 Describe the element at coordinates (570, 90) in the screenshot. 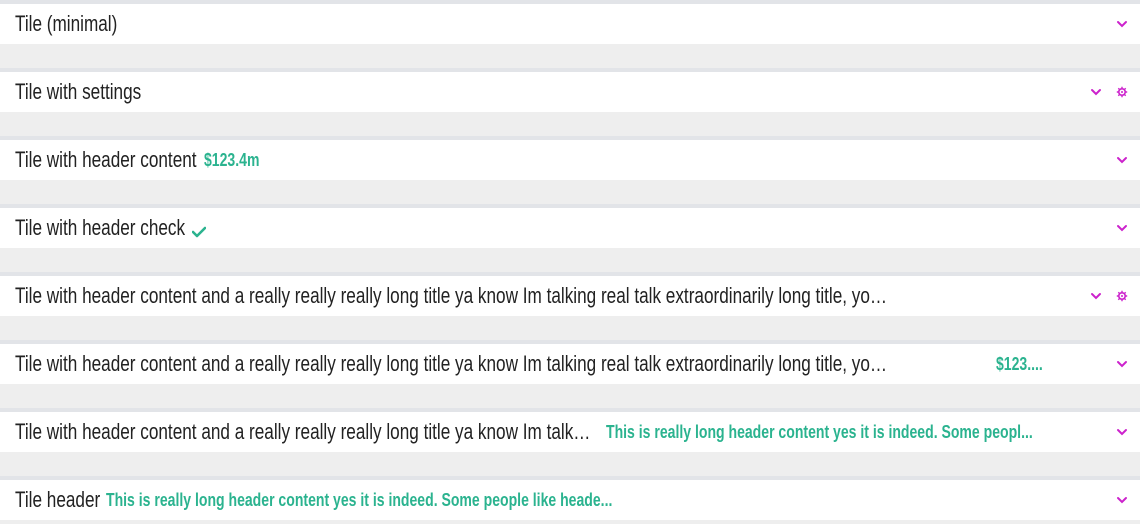

I see `tile-with-settings: Tile with settings` at that location.